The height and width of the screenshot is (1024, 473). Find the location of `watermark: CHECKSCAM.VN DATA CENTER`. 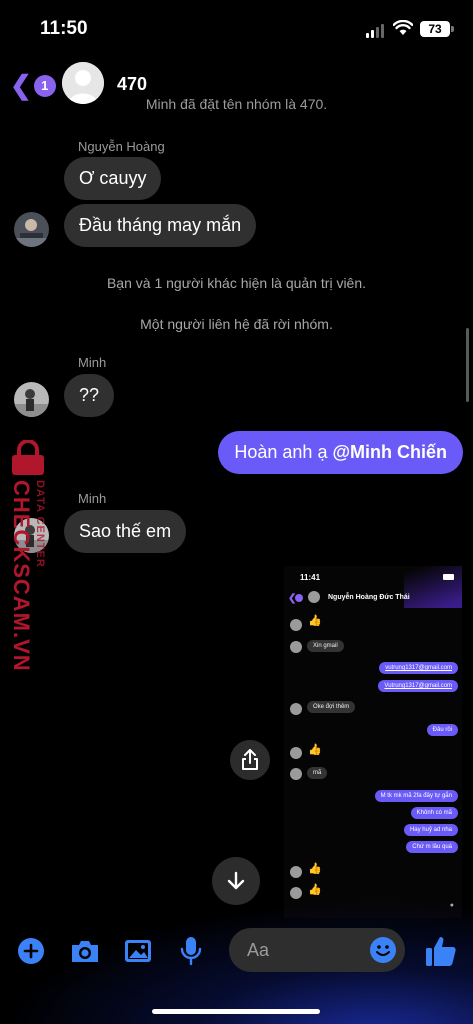

watermark: CHECKSCAM.VN DATA CENTER is located at coordinates (29, 556).